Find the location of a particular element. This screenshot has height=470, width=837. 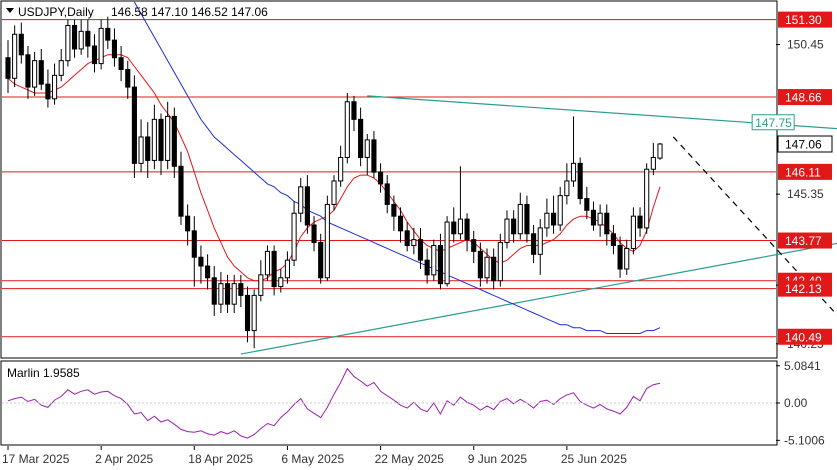

y-tick-label: 150.45 is located at coordinates (805, 45).